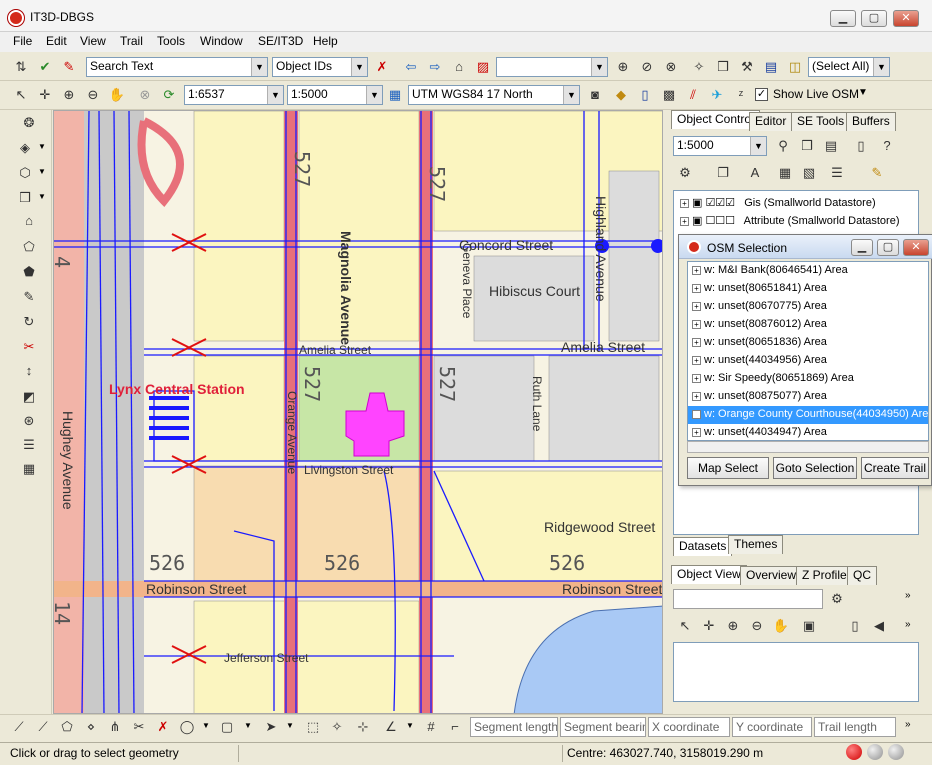  Describe the element at coordinates (821, 121) in the screenshot. I see `tab-se-tools: SE Tools` at that location.